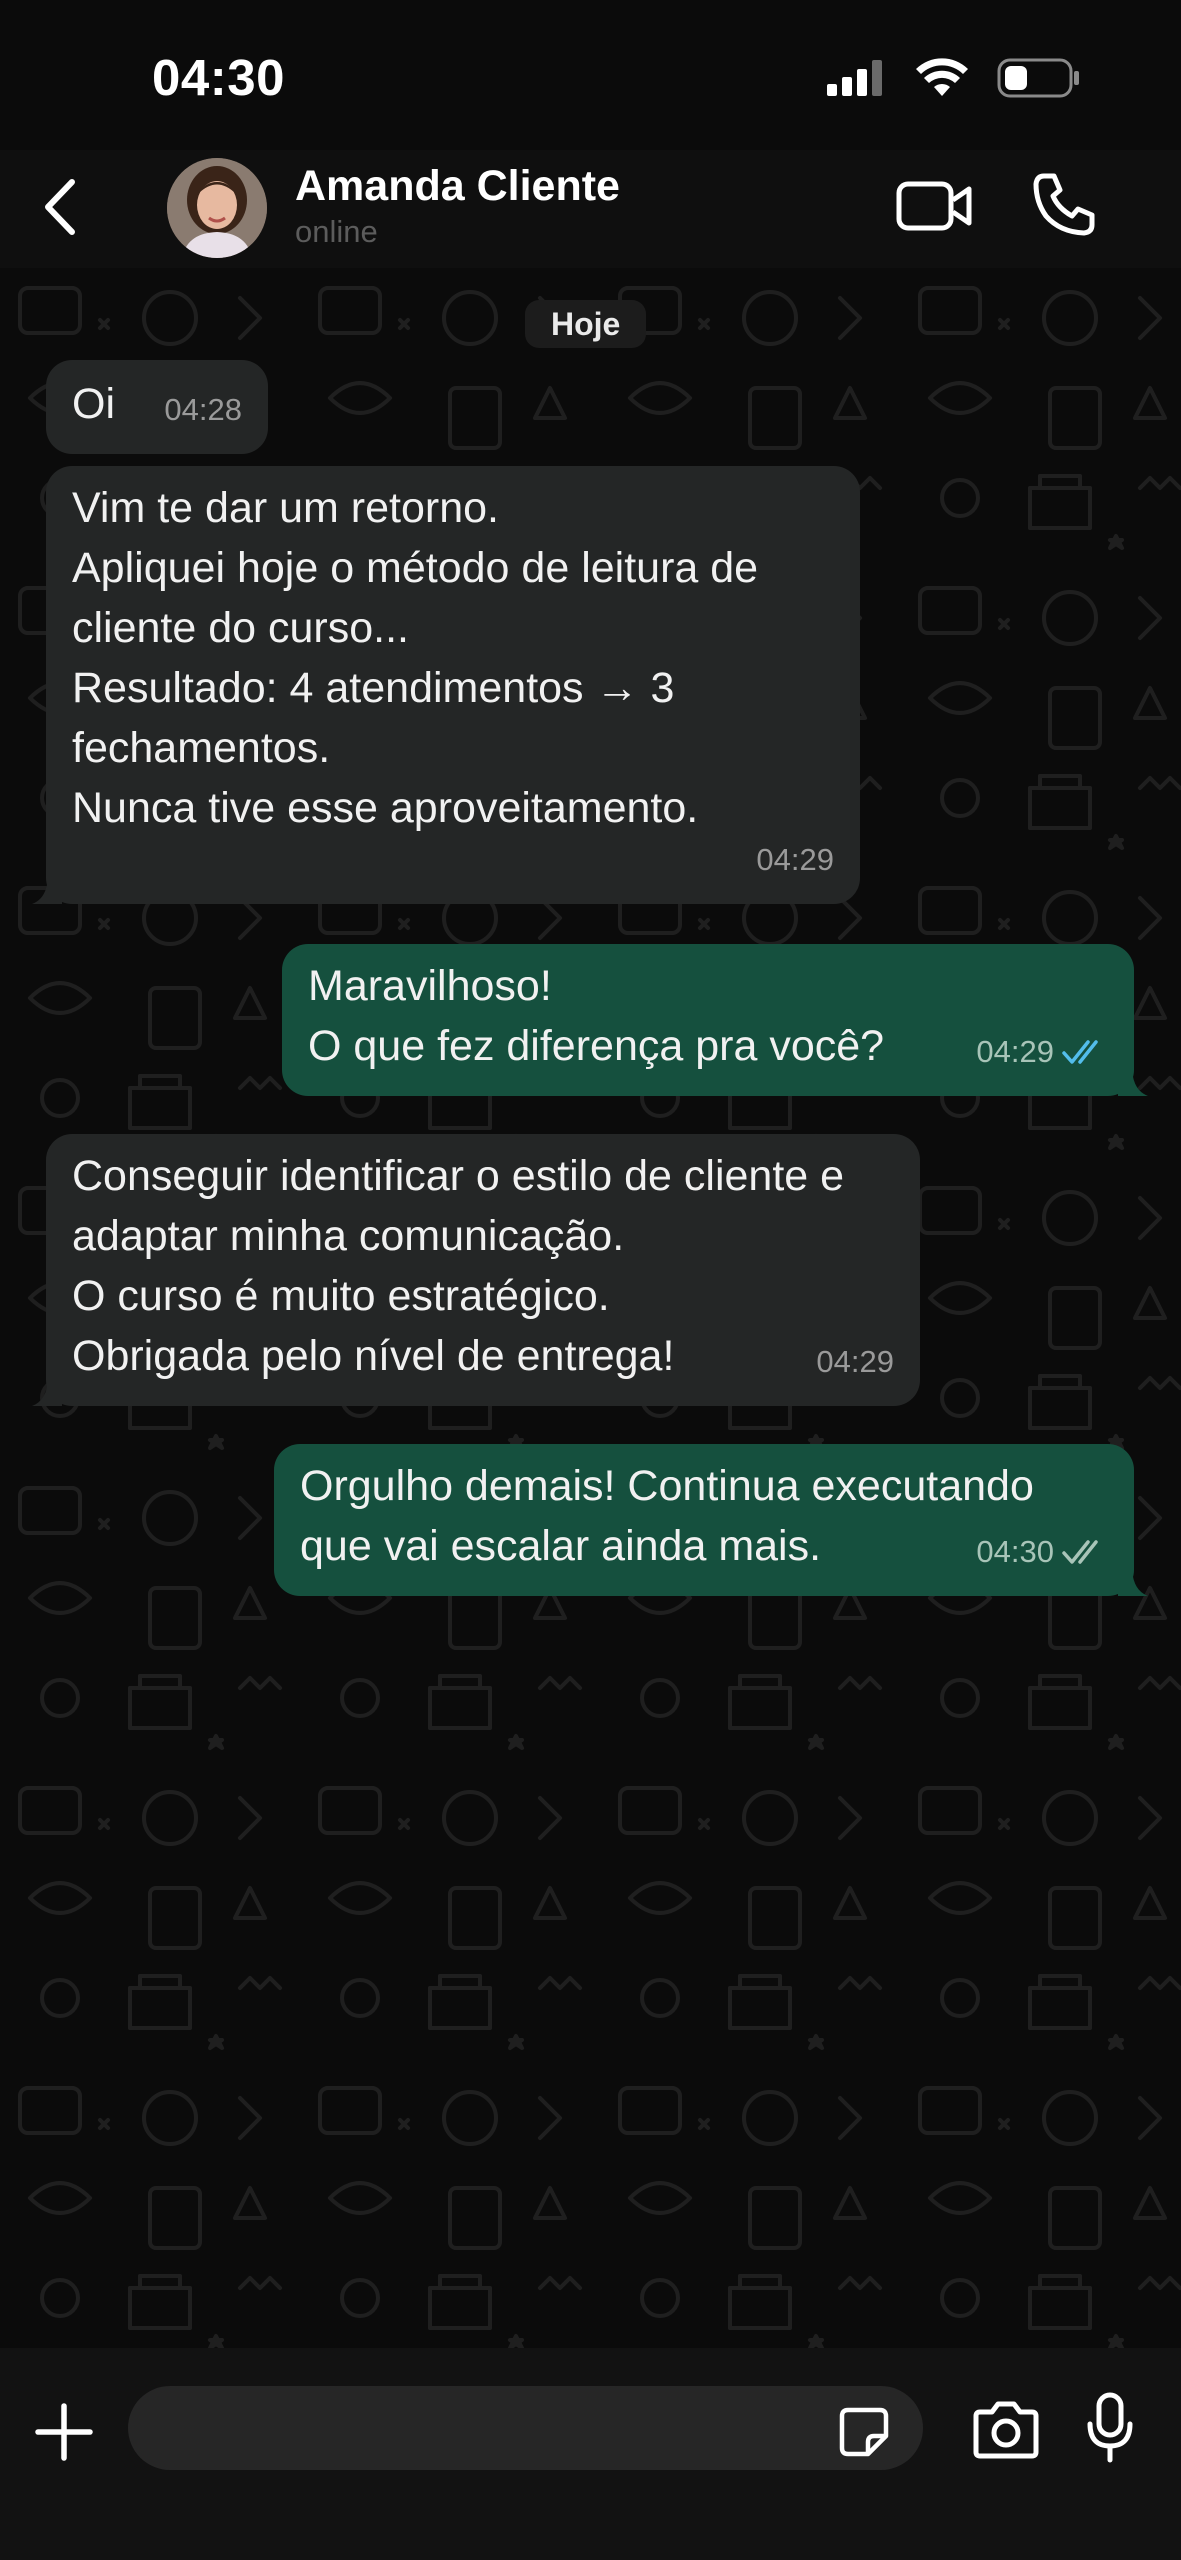 The height and width of the screenshot is (2560, 1181). What do you see at coordinates (1015, 1551) in the screenshot?
I see `message-time: 04:30` at bounding box center [1015, 1551].